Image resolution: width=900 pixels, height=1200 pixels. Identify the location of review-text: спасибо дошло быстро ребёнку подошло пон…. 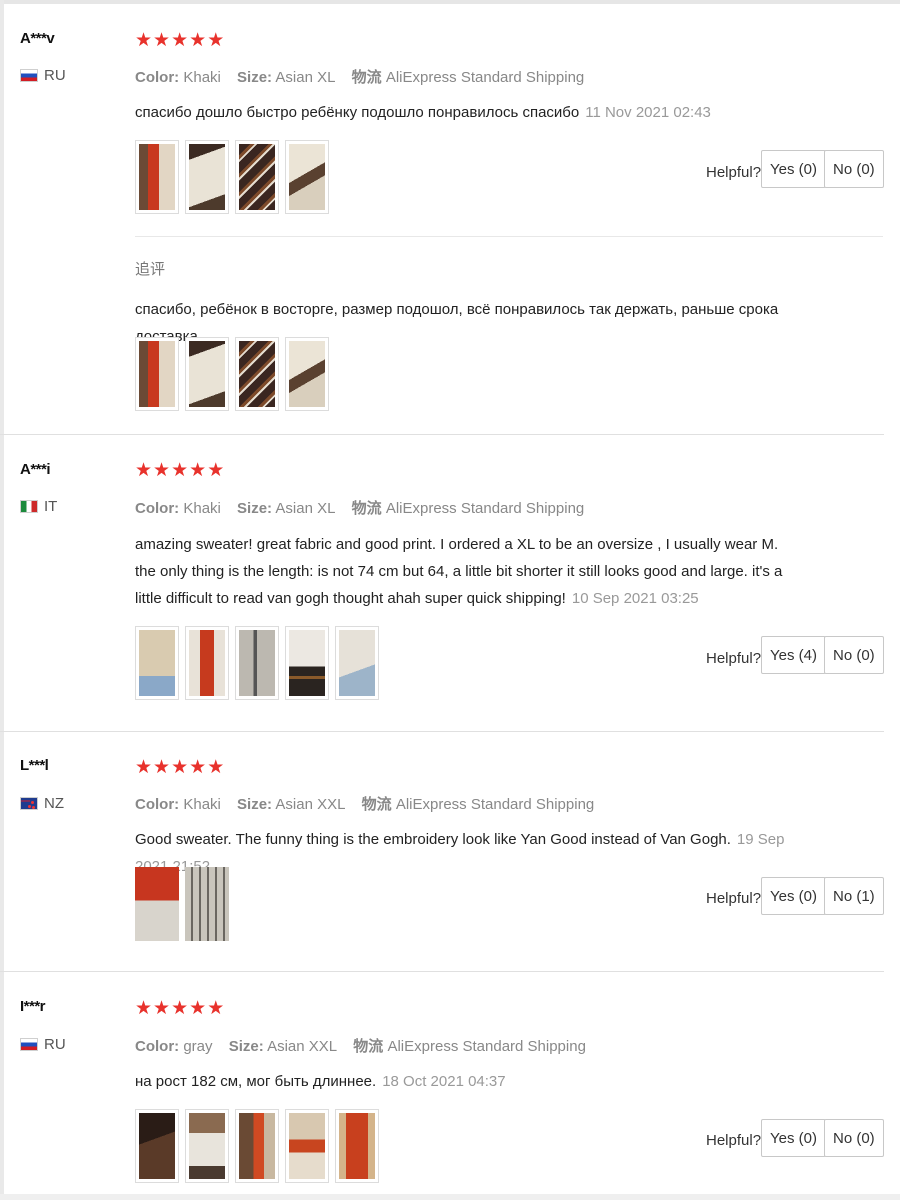
(475, 112).